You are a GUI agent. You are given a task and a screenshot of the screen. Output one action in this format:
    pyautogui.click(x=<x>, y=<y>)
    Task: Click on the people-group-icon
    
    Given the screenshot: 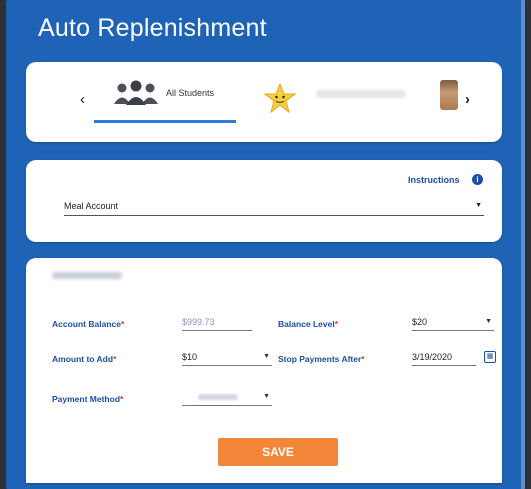 What is the action you would take?
    pyautogui.click(x=136, y=92)
    